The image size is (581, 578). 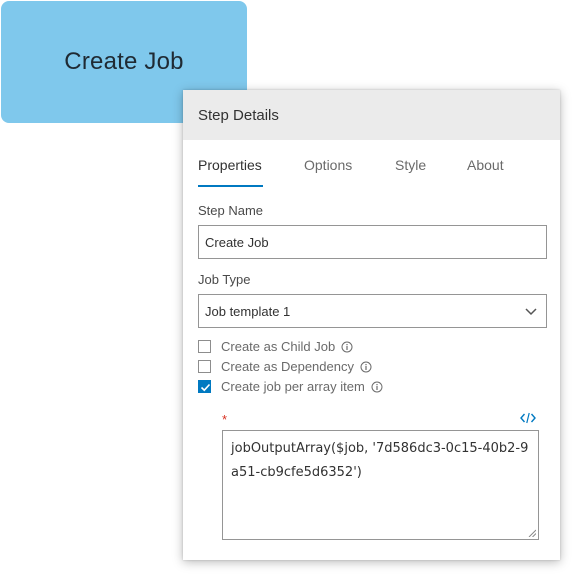 I want to click on code-icon, so click(x=528, y=418).